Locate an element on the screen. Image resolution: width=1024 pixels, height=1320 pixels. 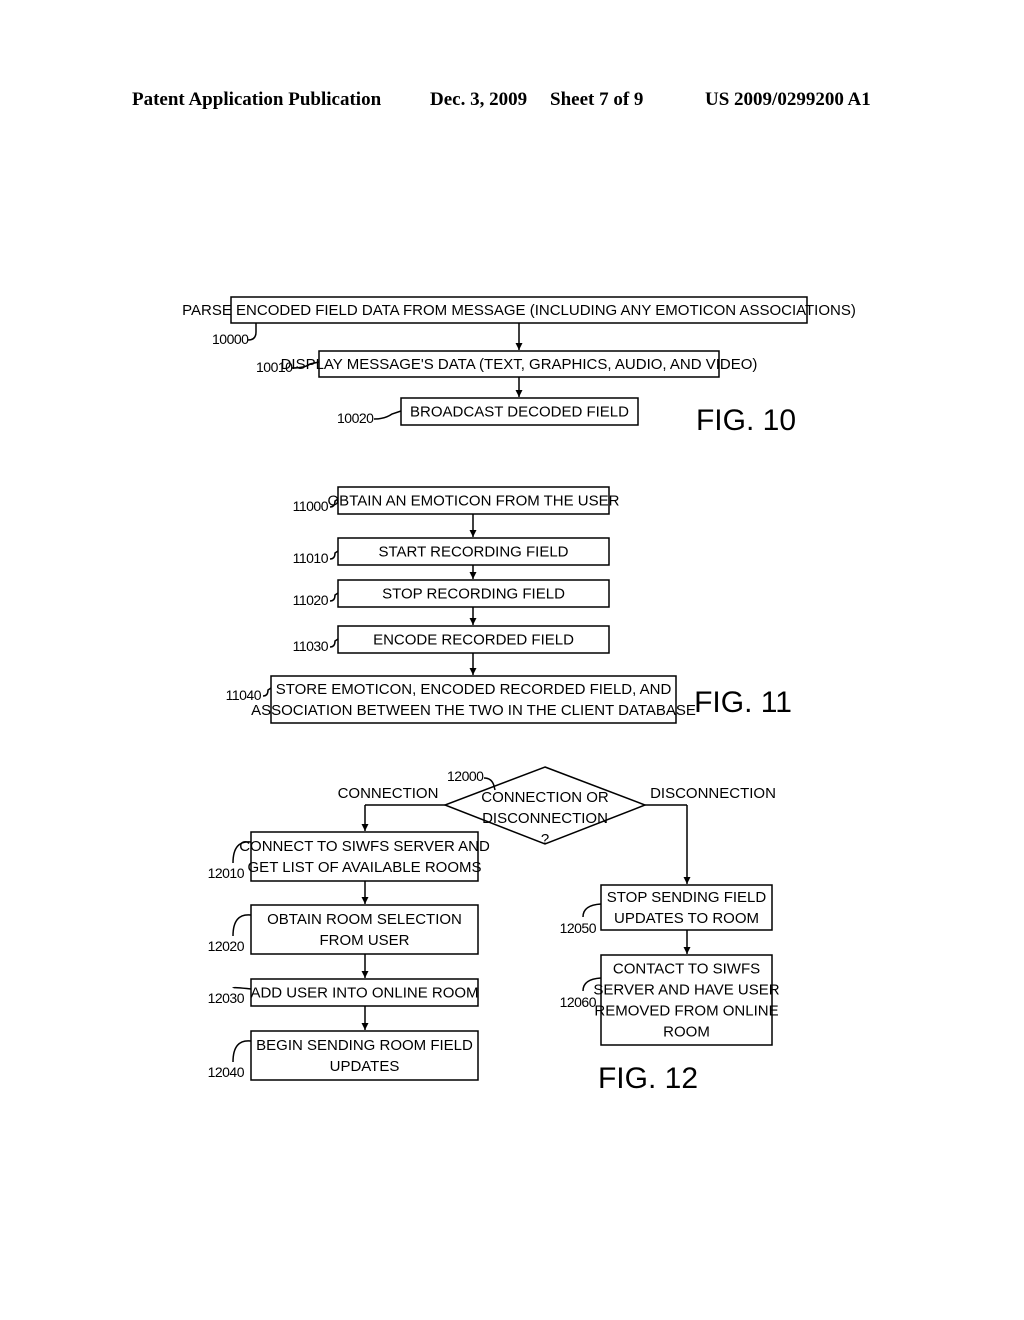
fig11-label: FIG. 11 is located at coordinates (743, 702).